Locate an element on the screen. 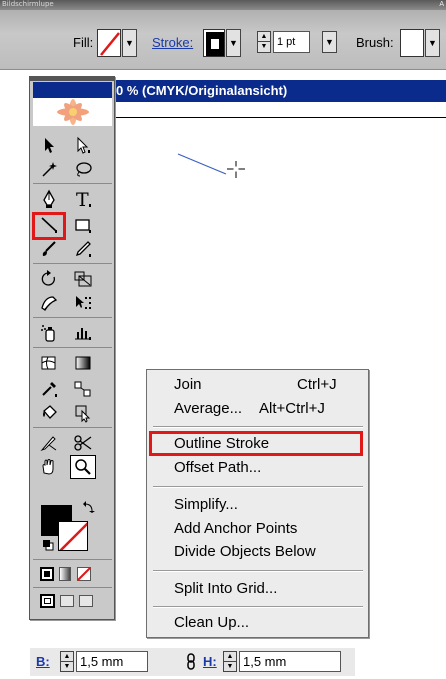 This screenshot has height=679, width=446. magic-wand-tool-icon is located at coordinates (49, 169).